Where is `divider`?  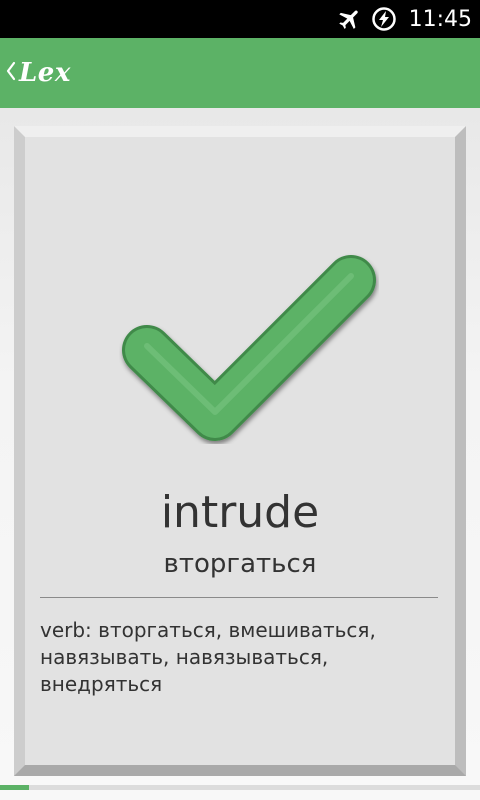 divider is located at coordinates (239, 597).